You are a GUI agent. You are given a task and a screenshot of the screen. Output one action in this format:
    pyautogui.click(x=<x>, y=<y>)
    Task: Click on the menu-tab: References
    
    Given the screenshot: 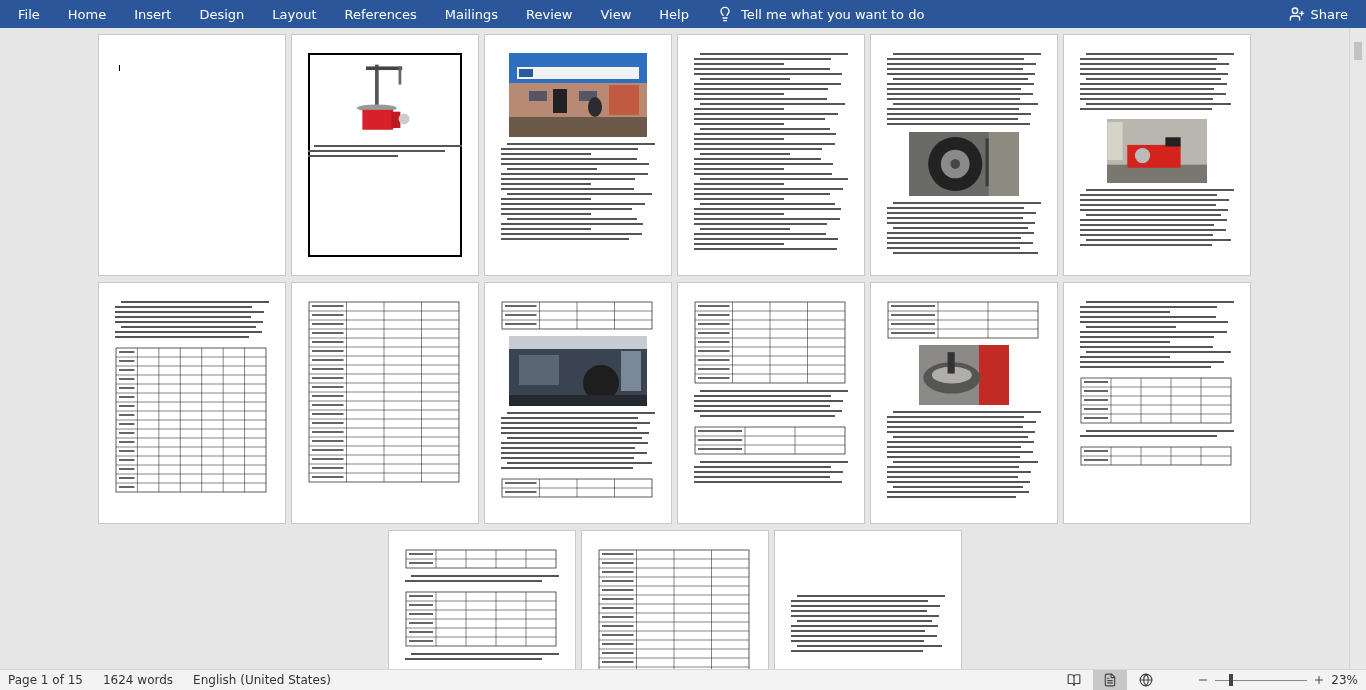 What is the action you would take?
    pyautogui.click(x=380, y=14)
    